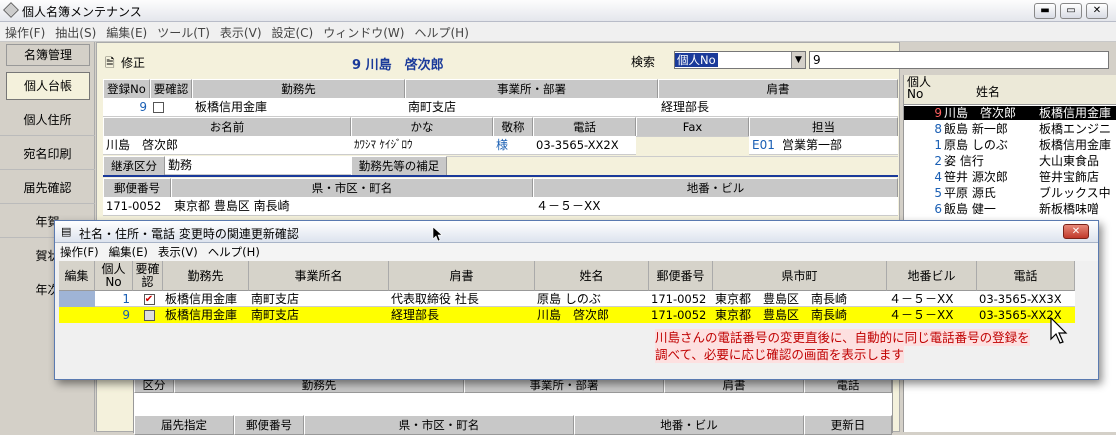 The width and height of the screenshot is (1116, 435). Describe the element at coordinates (47, 120) in the screenshot. I see `nav-item-address: 個人住所` at that location.